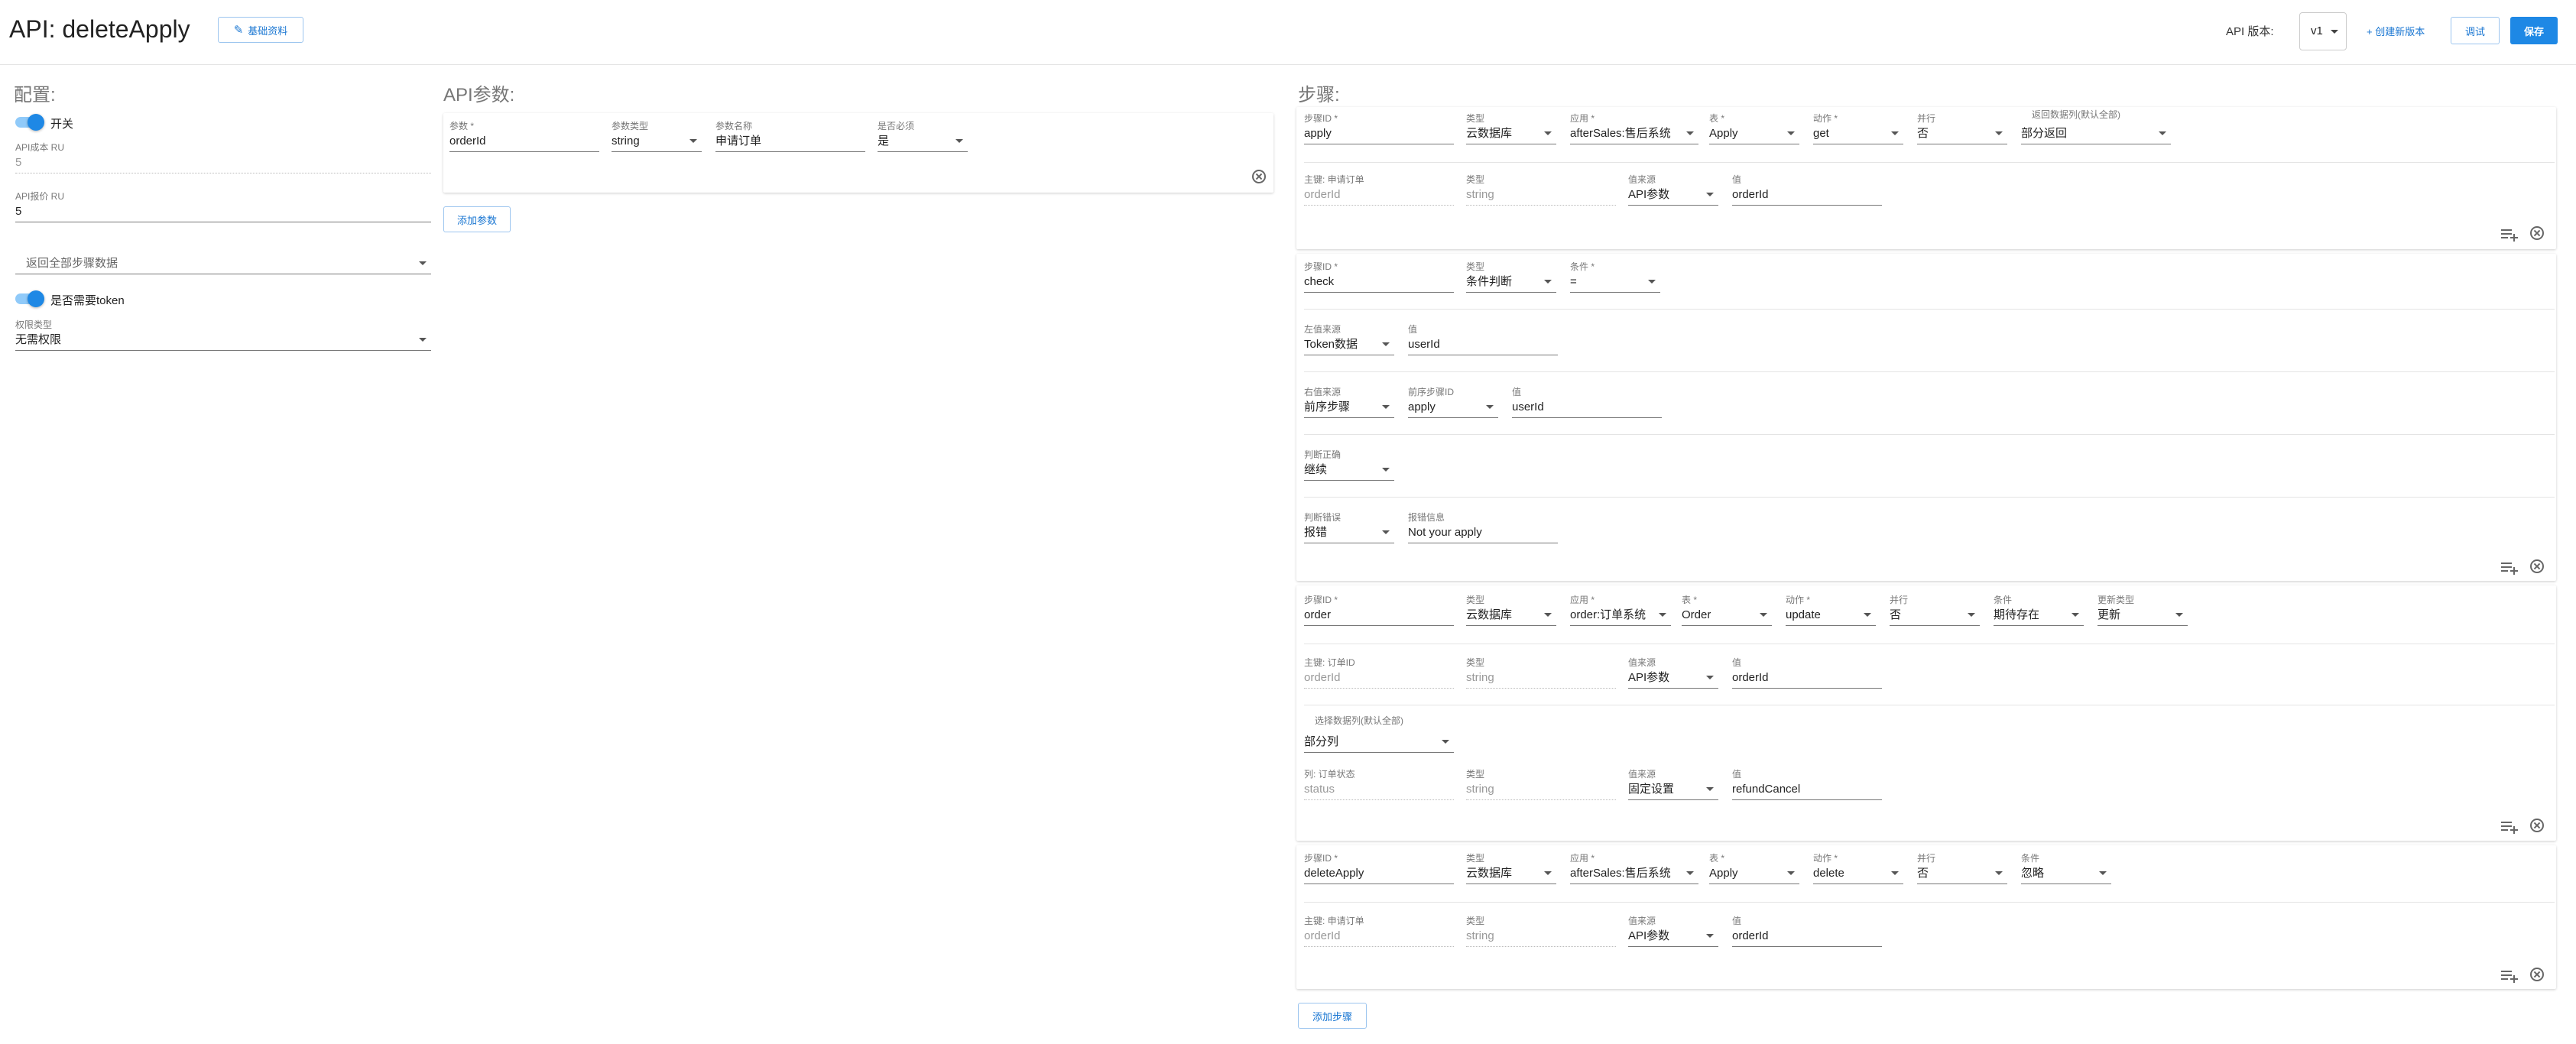 Image resolution: width=2576 pixels, height=1044 pixels. What do you see at coordinates (2534, 30) in the screenshot?
I see `save-button: 保存` at bounding box center [2534, 30].